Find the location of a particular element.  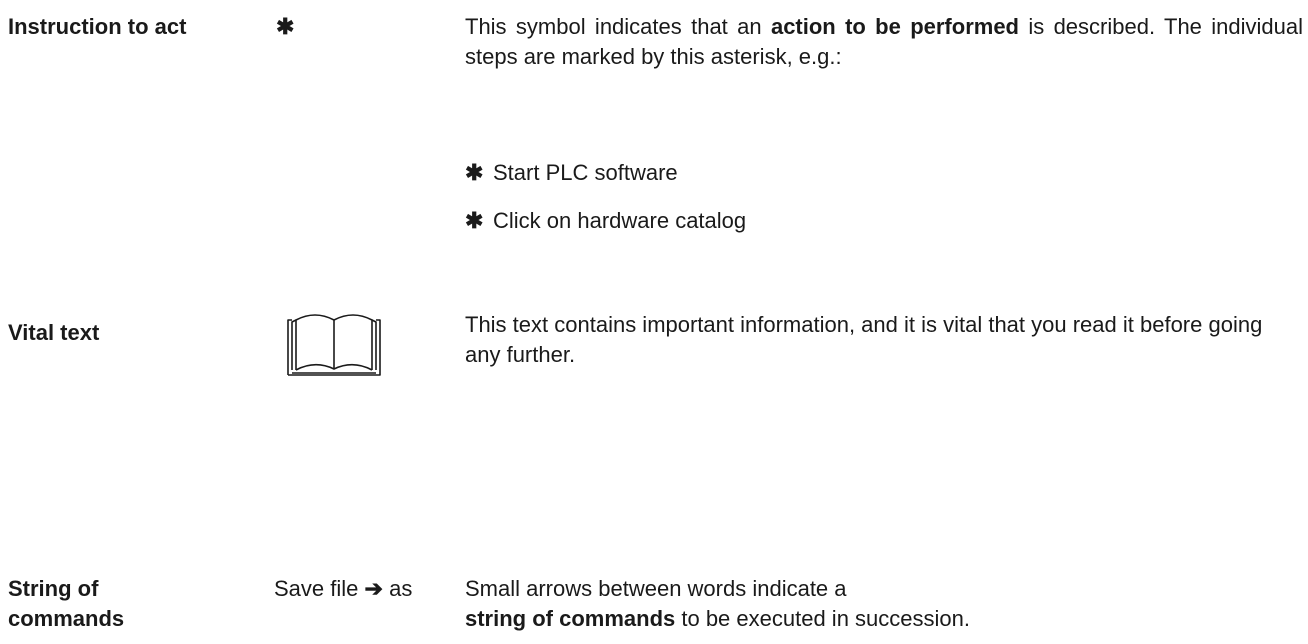

example-text: as is located at coordinates (401, 588).